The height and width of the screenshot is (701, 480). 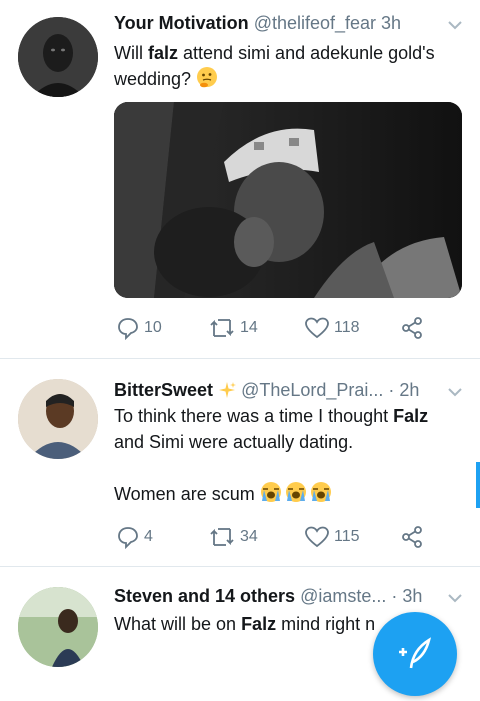 I want to click on display-name: Your Motivation, so click(x=181, y=23).